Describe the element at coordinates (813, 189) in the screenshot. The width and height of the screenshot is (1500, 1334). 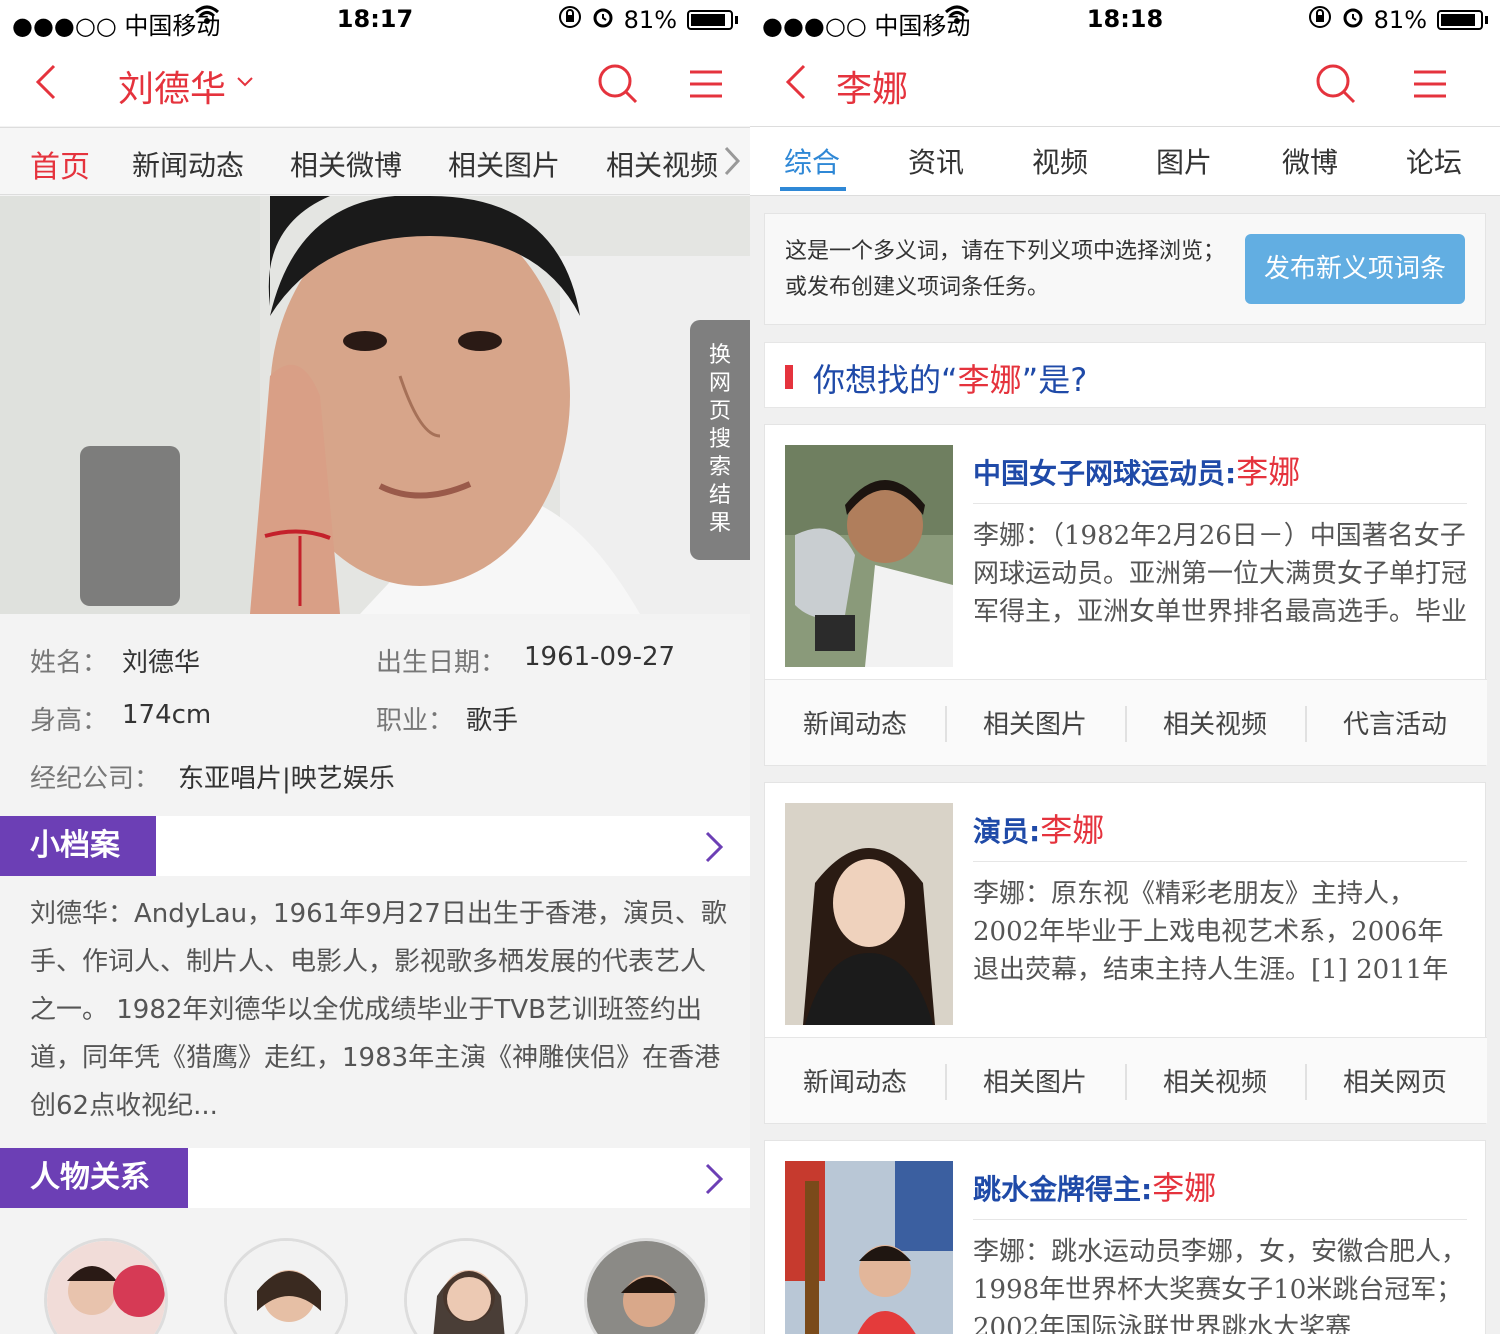
I see `active-tab-indicator` at that location.